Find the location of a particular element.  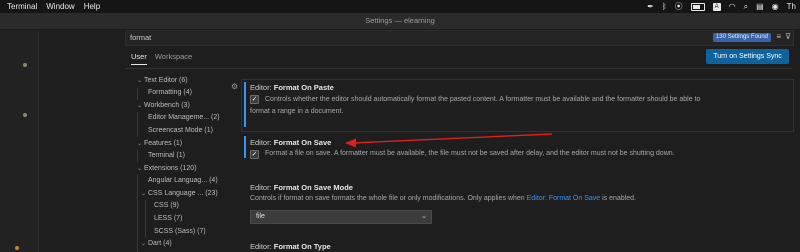

annotation-arrow is located at coordinates (449, 140).